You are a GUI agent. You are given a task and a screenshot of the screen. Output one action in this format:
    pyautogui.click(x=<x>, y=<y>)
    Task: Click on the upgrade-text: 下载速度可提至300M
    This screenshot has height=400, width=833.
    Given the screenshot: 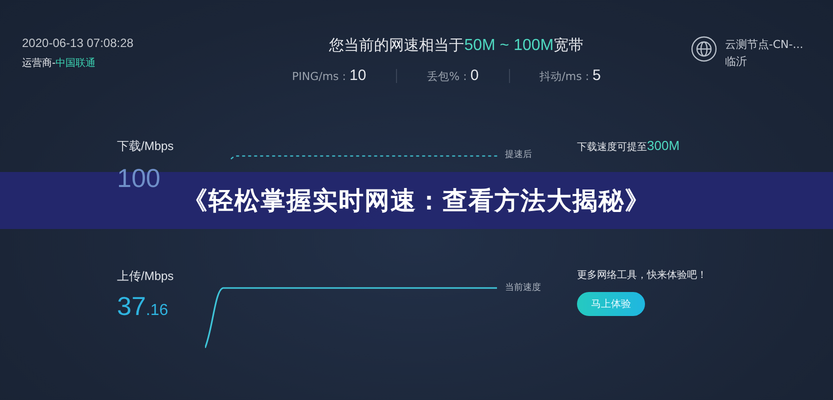 What is the action you would take?
    pyautogui.click(x=629, y=146)
    